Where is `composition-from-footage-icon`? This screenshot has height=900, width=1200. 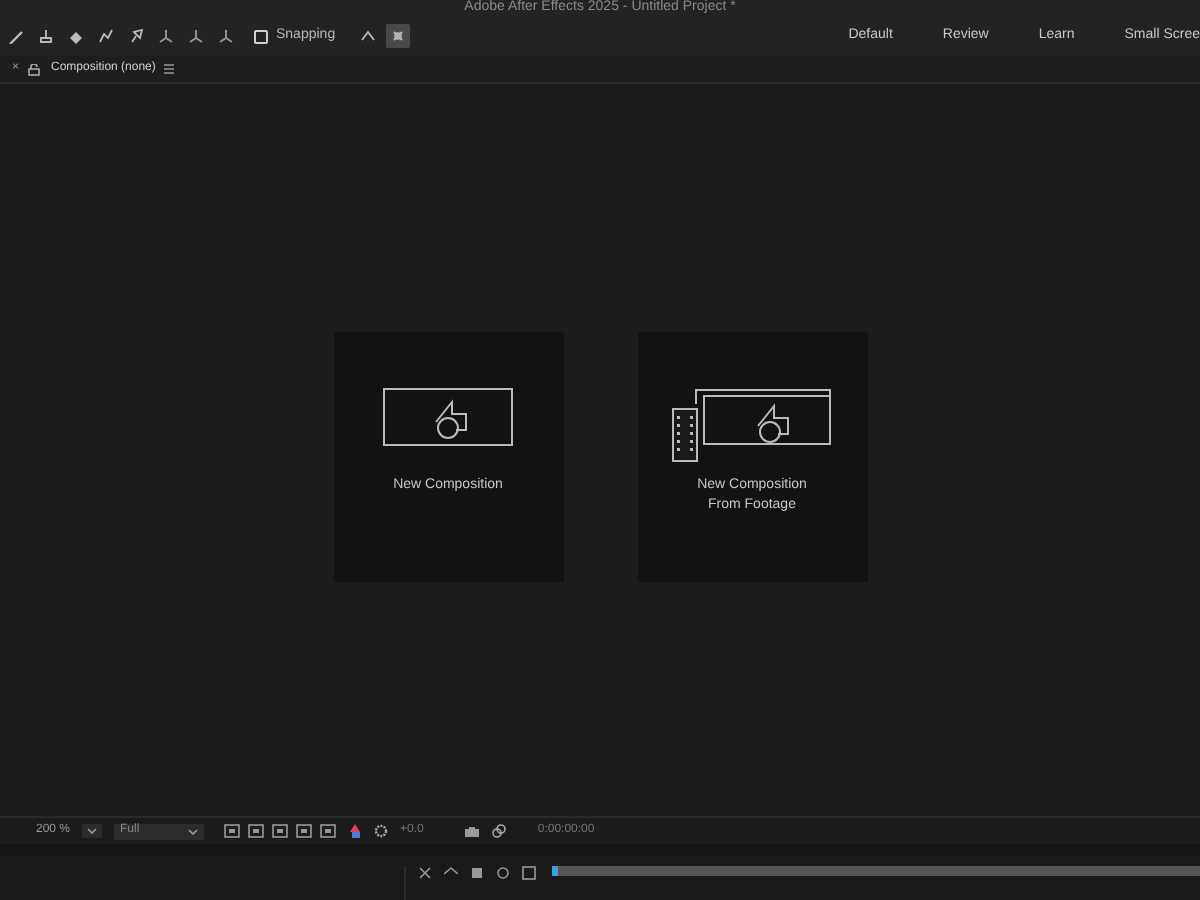 composition-from-footage-icon is located at coordinates (752, 428).